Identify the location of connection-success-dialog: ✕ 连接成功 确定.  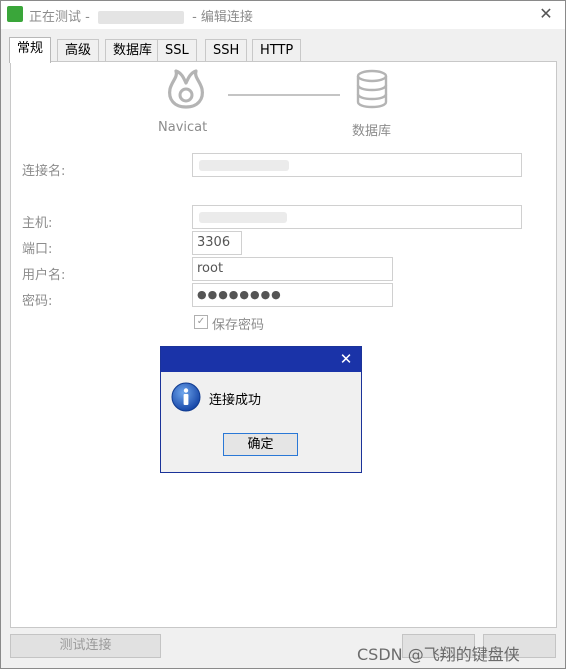
(261, 409).